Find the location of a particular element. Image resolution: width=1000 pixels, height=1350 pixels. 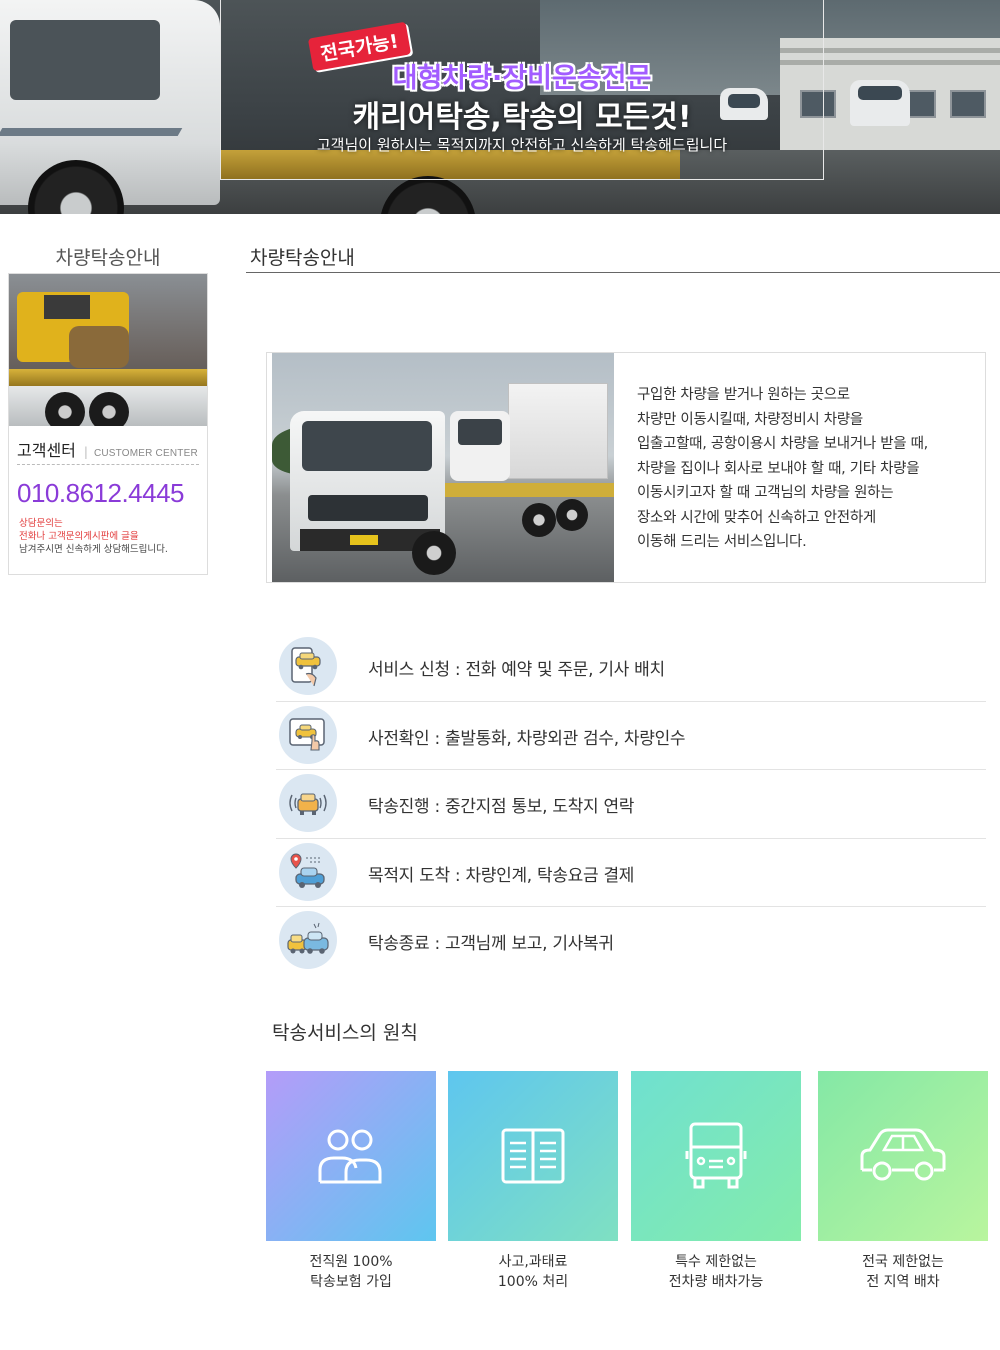

two-cars-icon is located at coordinates (308, 940).